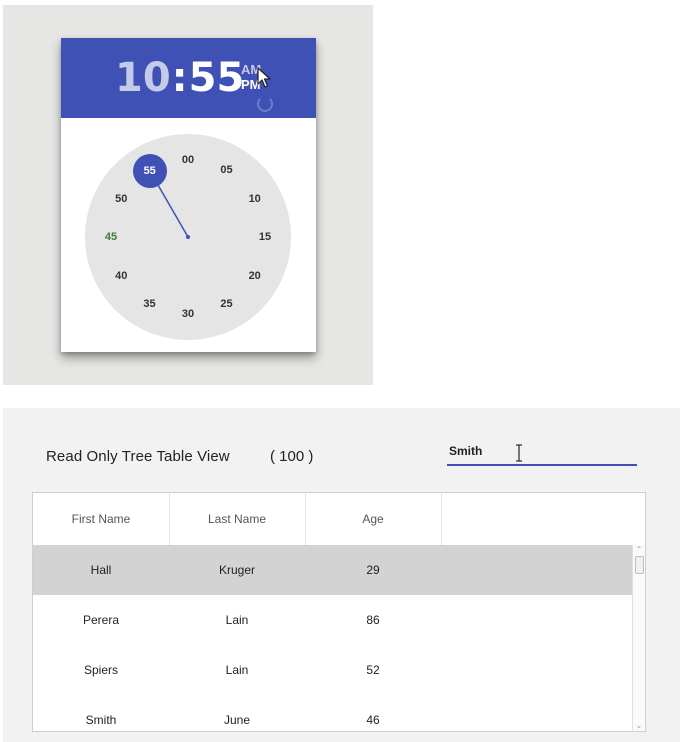  What do you see at coordinates (100, 670) in the screenshot?
I see `cell-first-name: Spiers` at bounding box center [100, 670].